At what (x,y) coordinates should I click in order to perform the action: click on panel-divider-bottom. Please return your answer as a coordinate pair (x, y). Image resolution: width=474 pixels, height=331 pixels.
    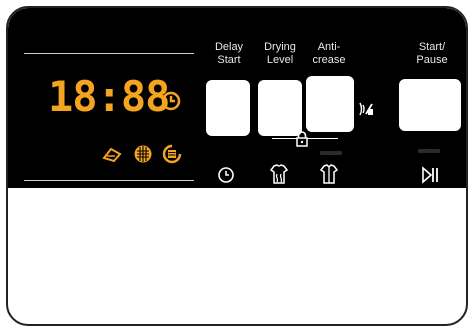
    Looking at the image, I should click on (109, 180).